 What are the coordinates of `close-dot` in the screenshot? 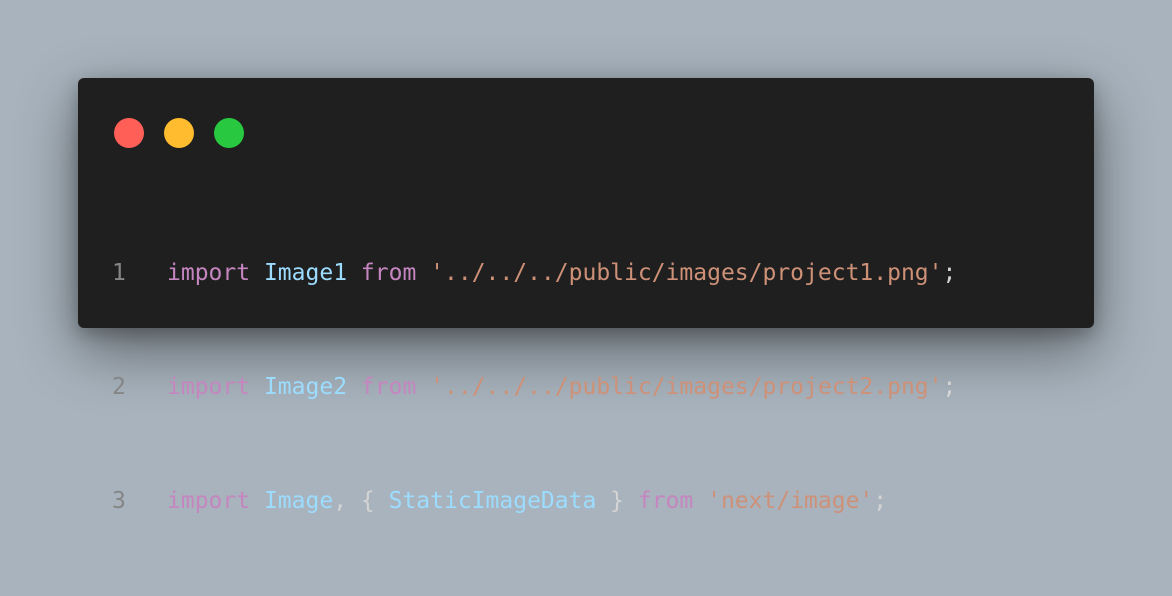 It's located at (129, 133).